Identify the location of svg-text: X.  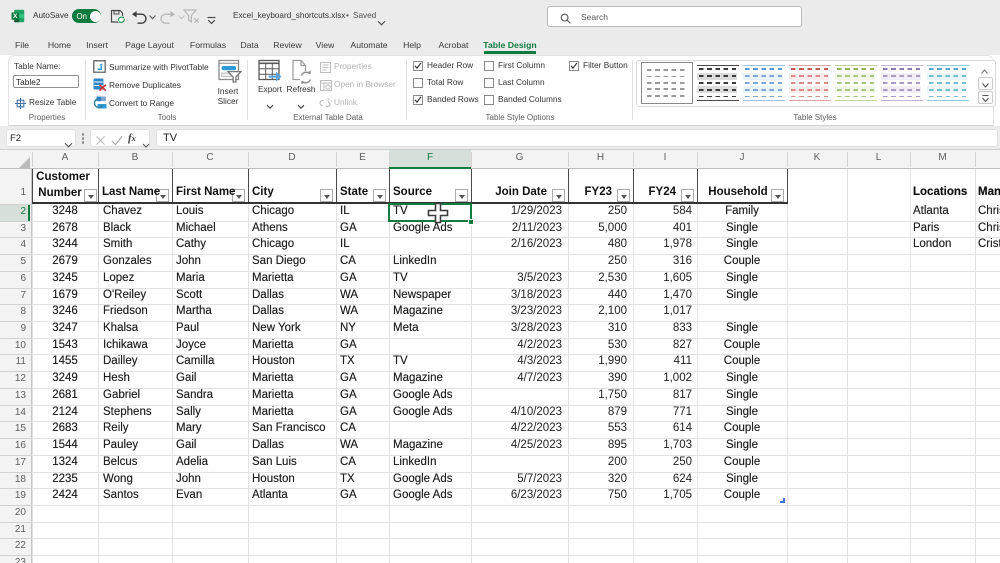
(15, 16).